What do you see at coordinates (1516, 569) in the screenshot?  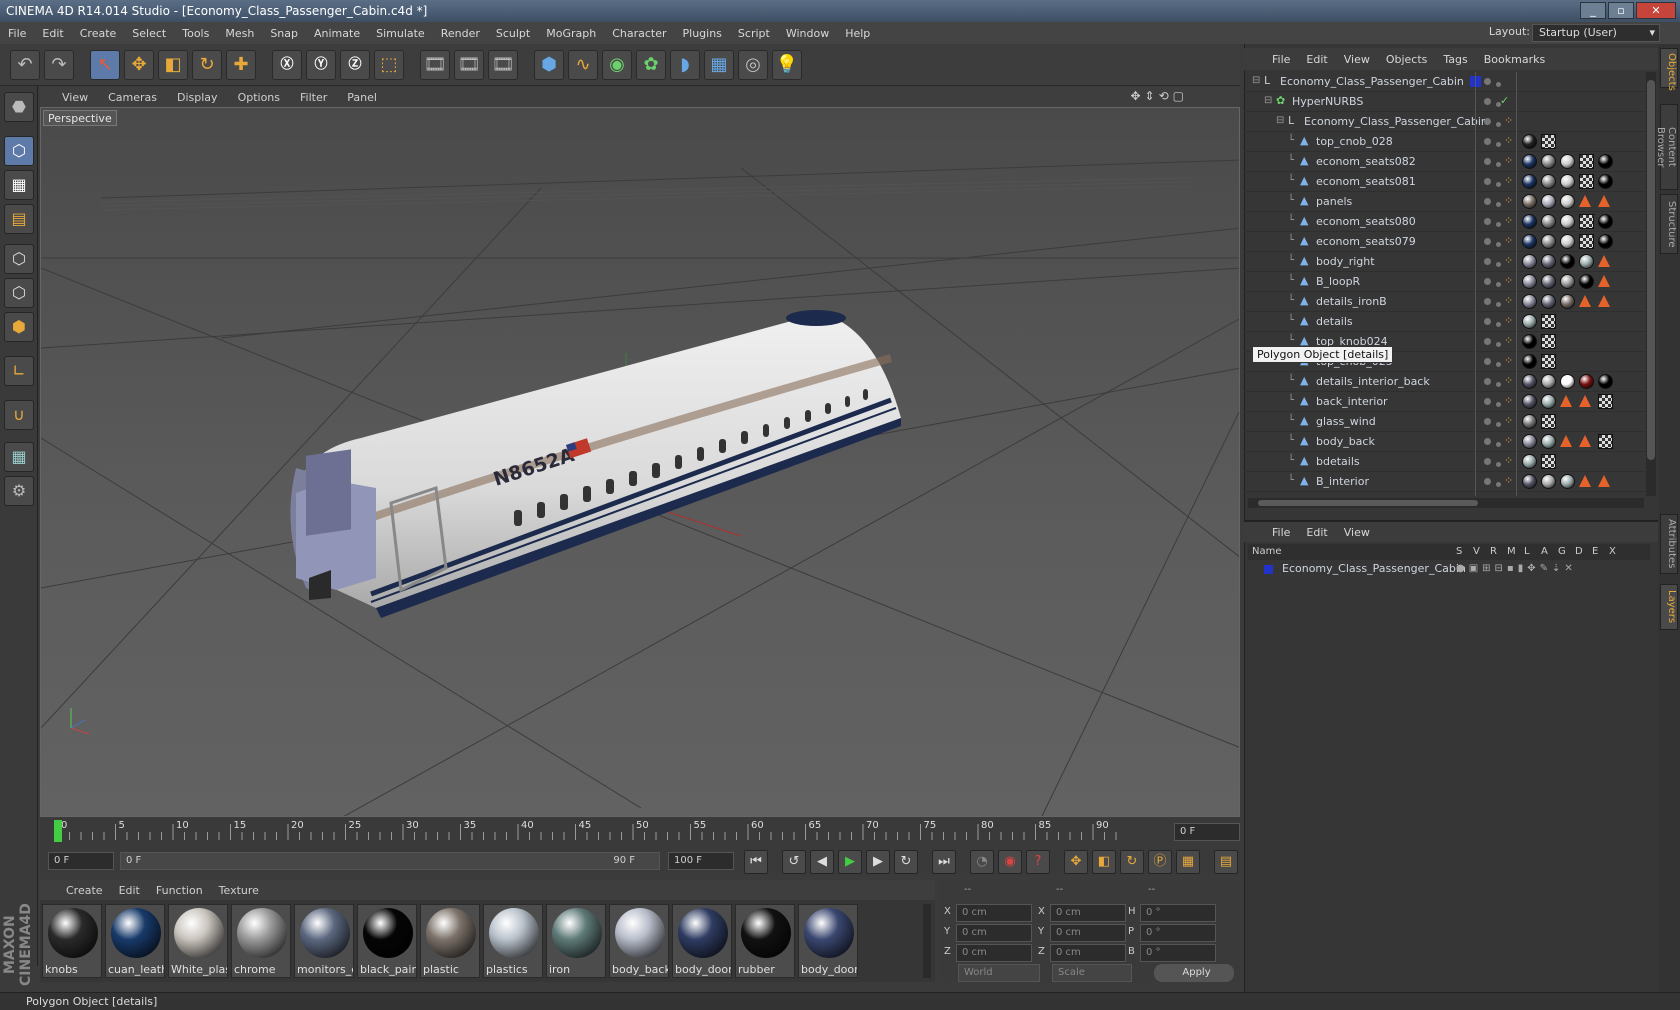 I see `layer-toggle-icons: ●▣⊞⊟▪▮✥✎⇣✕` at bounding box center [1516, 569].